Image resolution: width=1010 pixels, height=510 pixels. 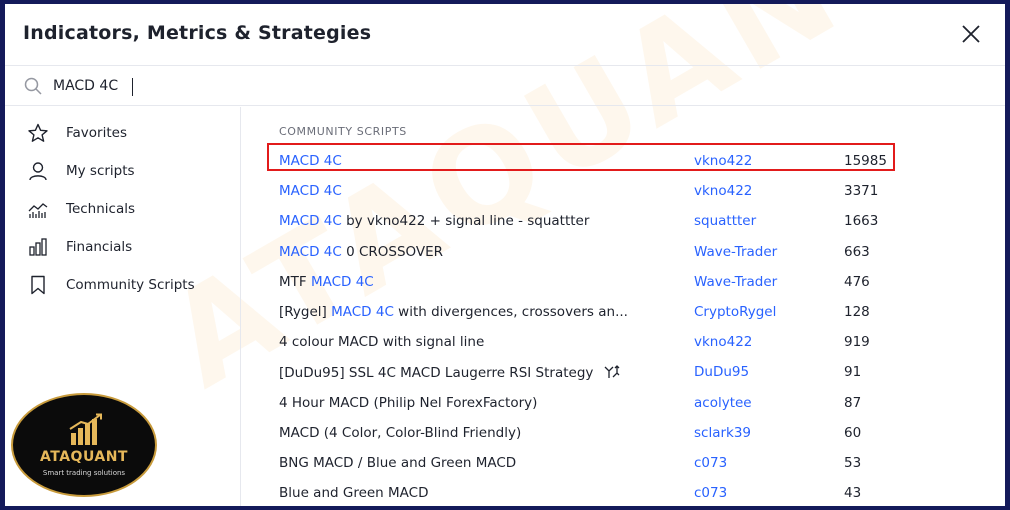 I want to click on script-name: MTF MACD 4C, so click(x=326, y=282).